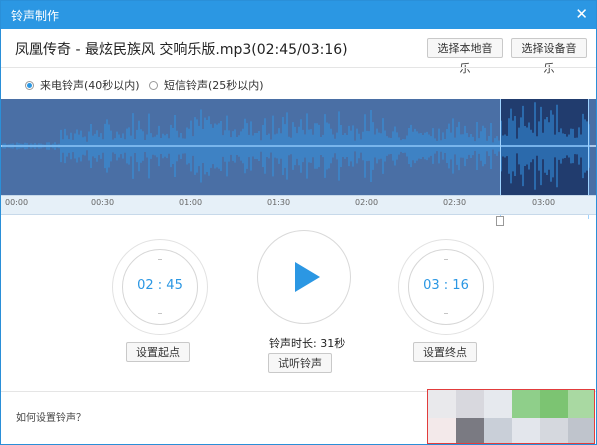  What do you see at coordinates (581, 14) in the screenshot?
I see `close-icon: ✕` at bounding box center [581, 14].